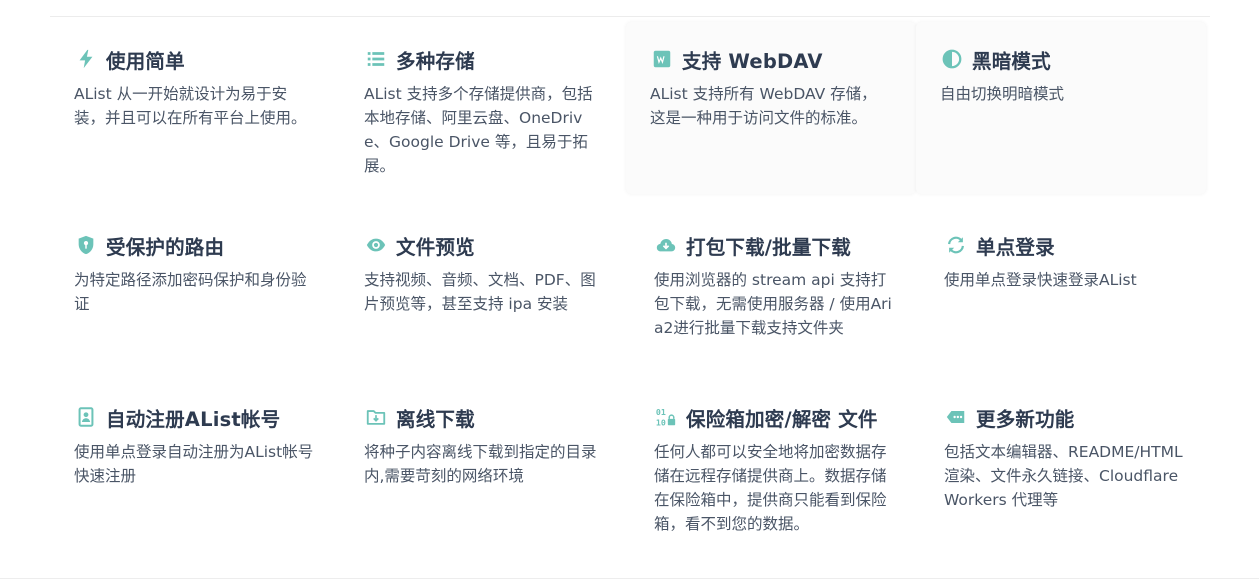 This screenshot has height=584, width=1259. I want to click on feature-title-row: 更多新功能, so click(1065, 417).